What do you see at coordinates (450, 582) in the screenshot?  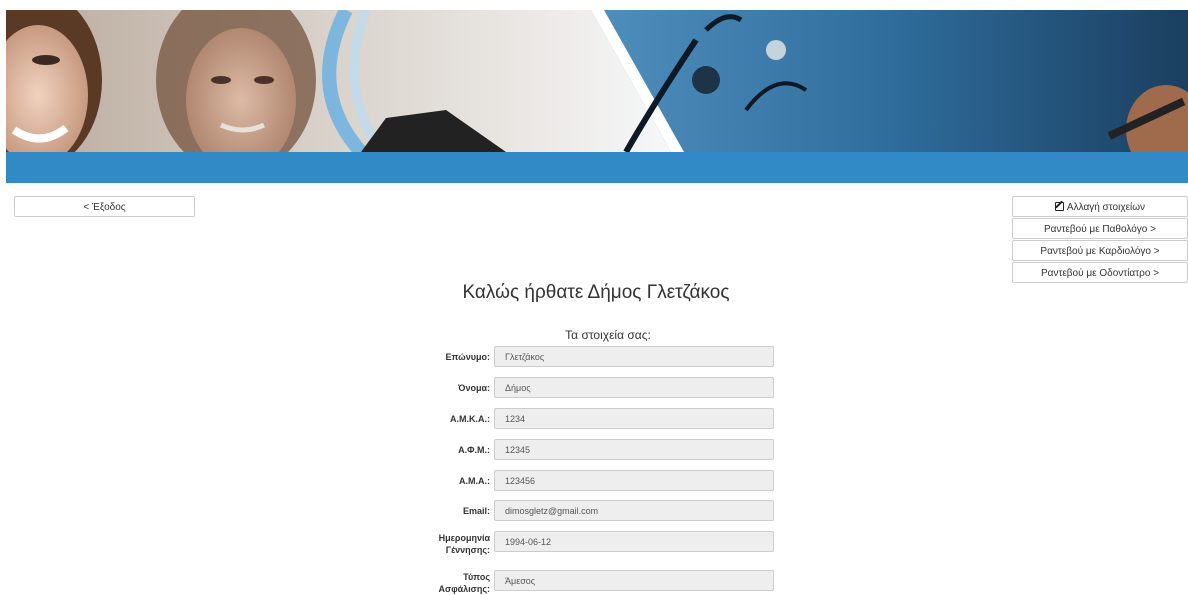 I see `insurance-label: Τύπος Ασφάλισης:` at bounding box center [450, 582].